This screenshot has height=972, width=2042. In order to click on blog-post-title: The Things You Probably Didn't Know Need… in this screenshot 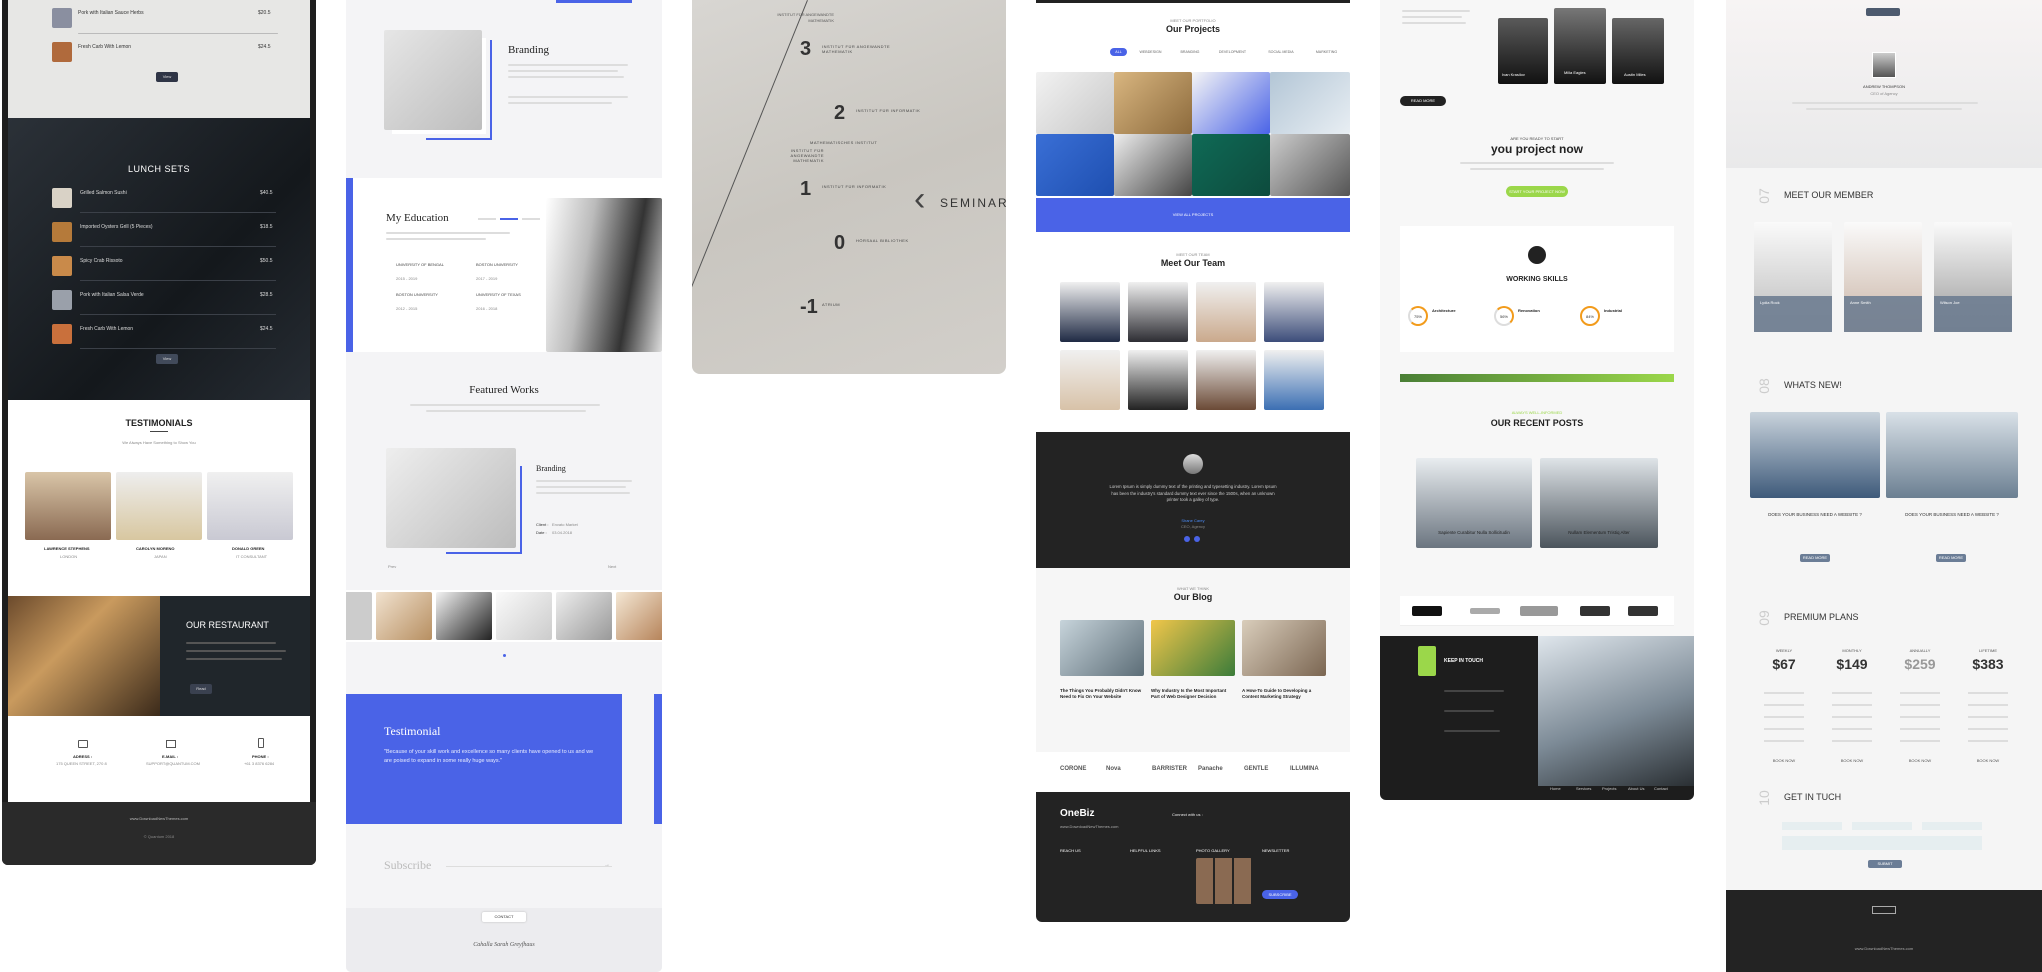, I will do `click(1102, 694)`.